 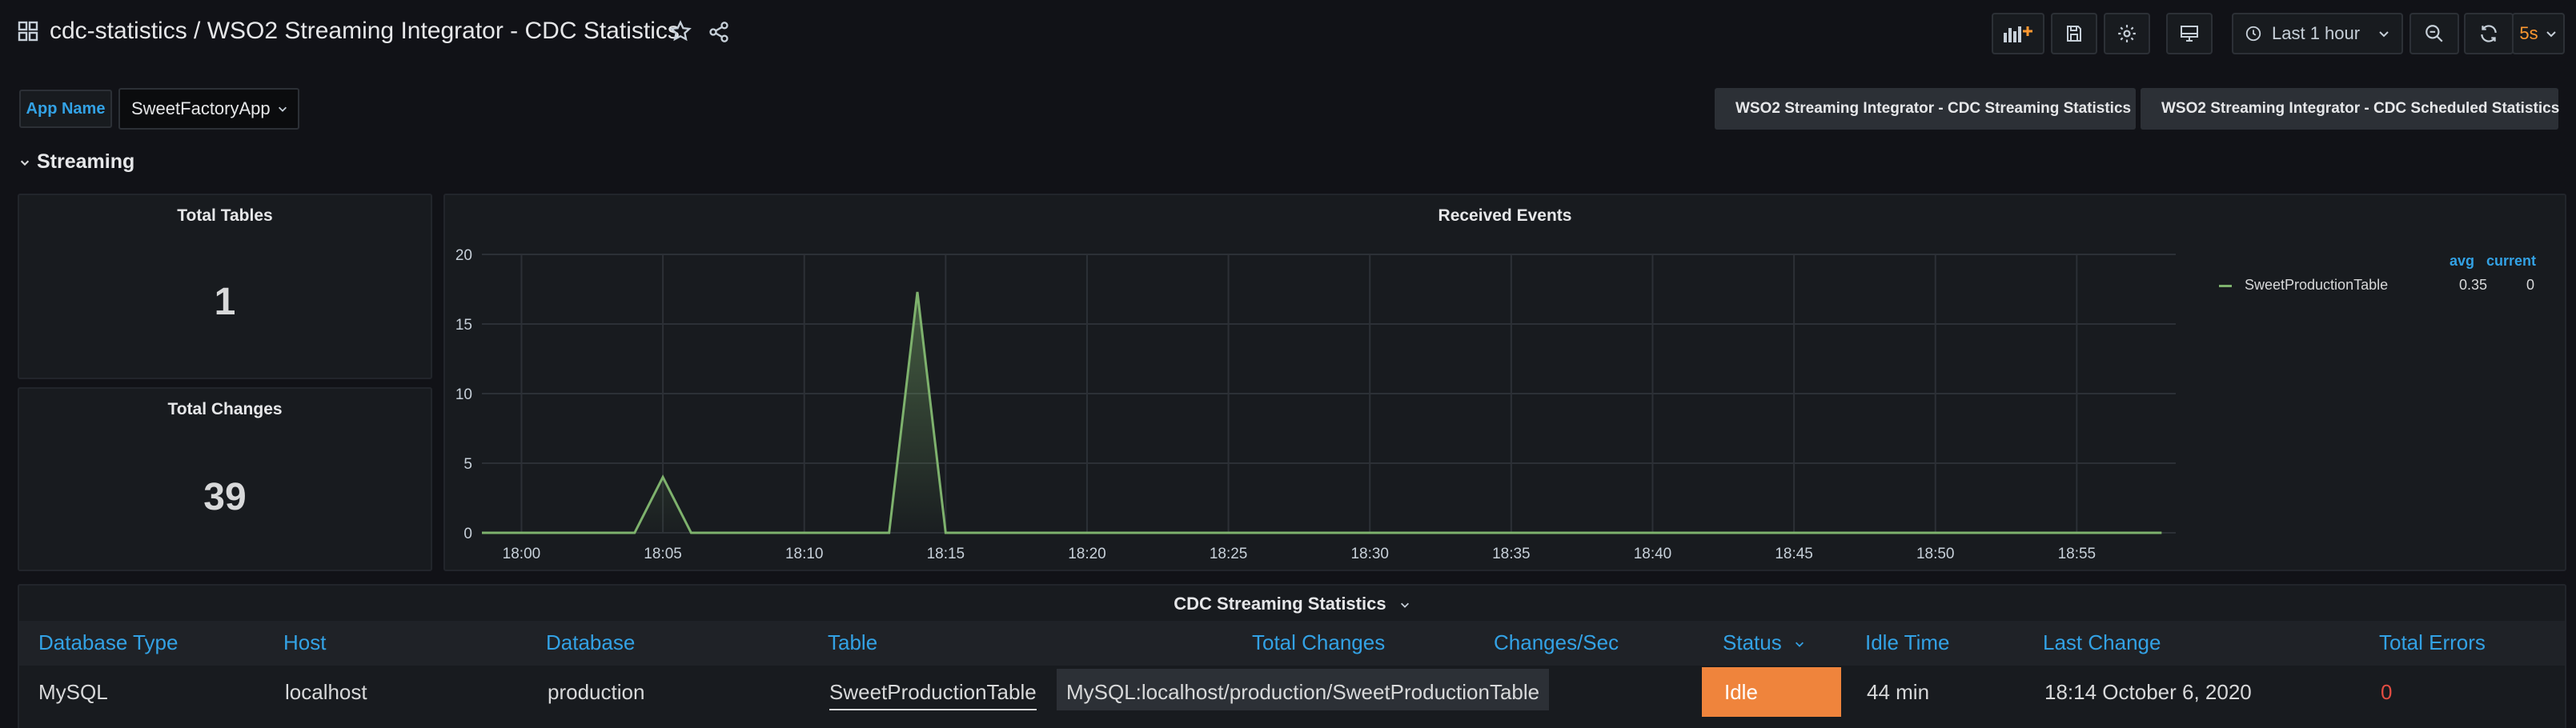 What do you see at coordinates (467, 464) in the screenshot?
I see `y-tick-label: 5` at bounding box center [467, 464].